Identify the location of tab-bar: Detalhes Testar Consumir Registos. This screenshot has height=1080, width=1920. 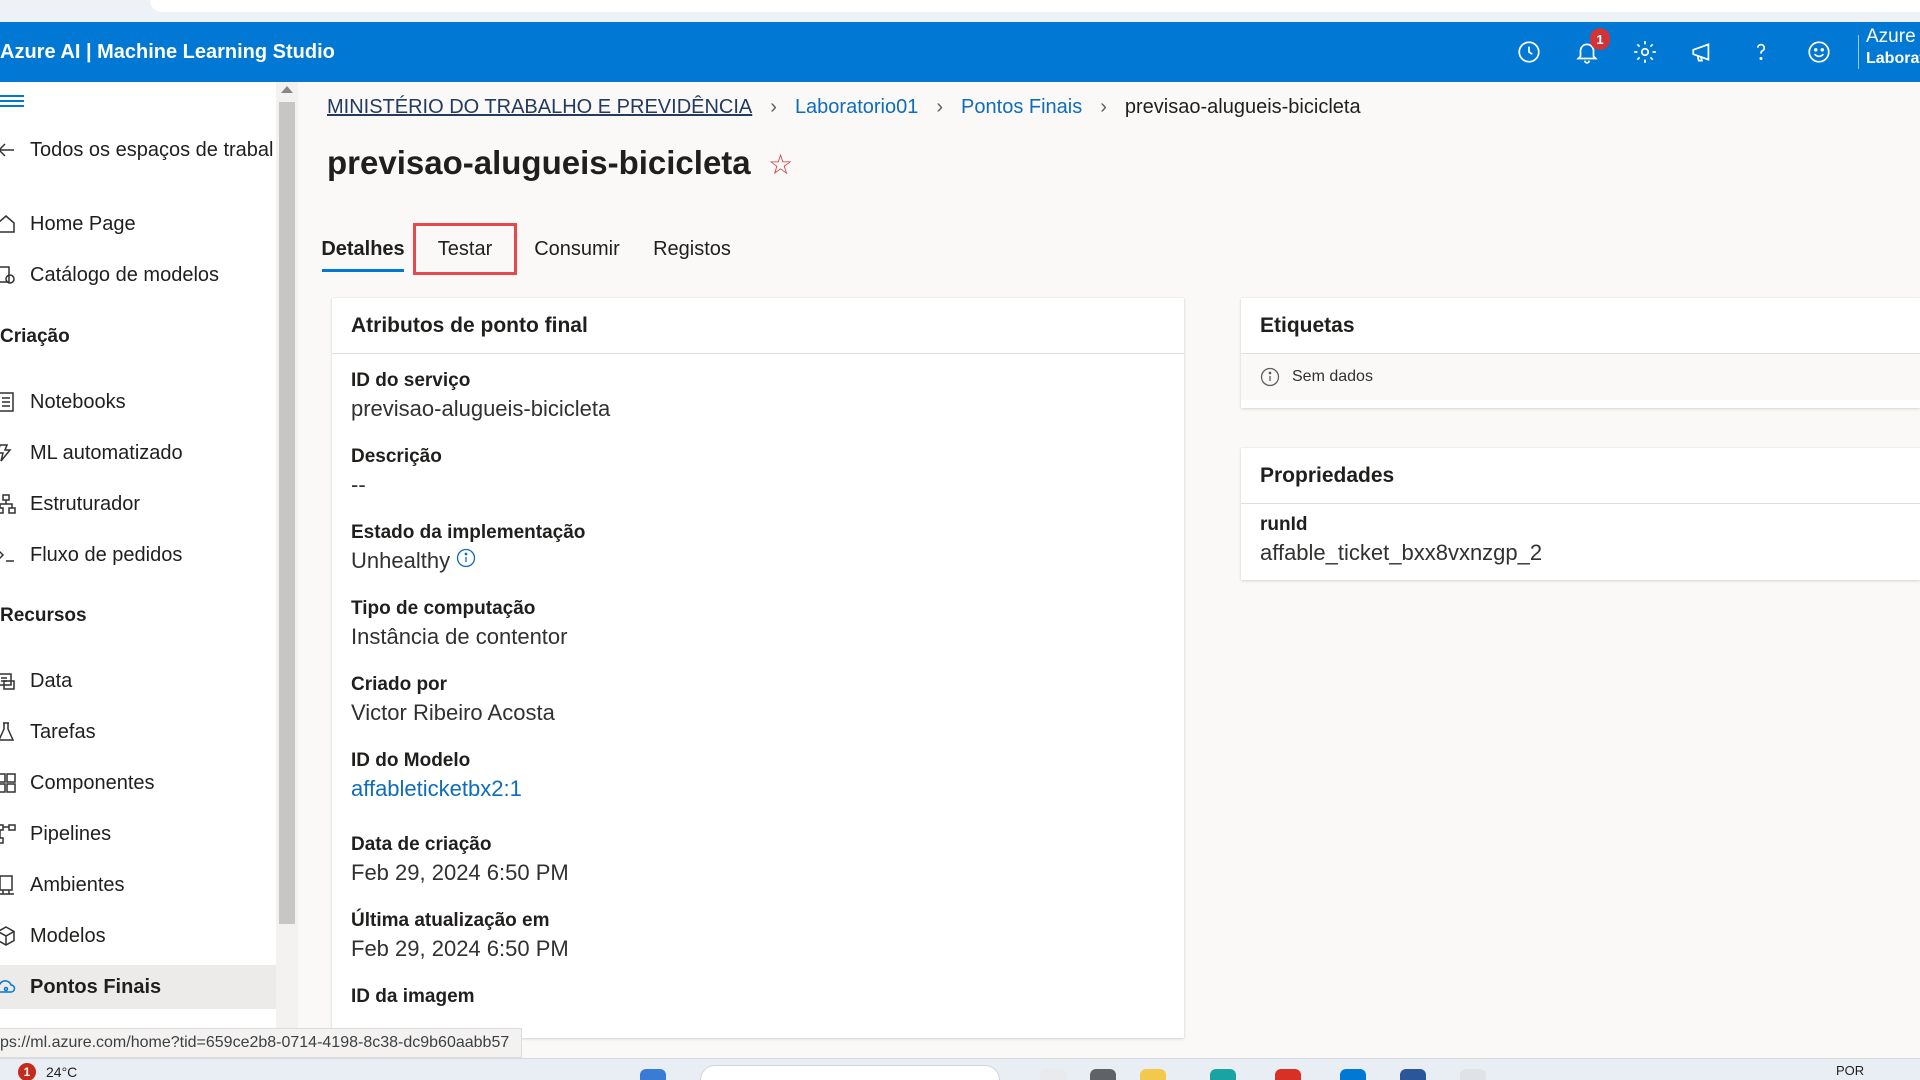
(531, 249).